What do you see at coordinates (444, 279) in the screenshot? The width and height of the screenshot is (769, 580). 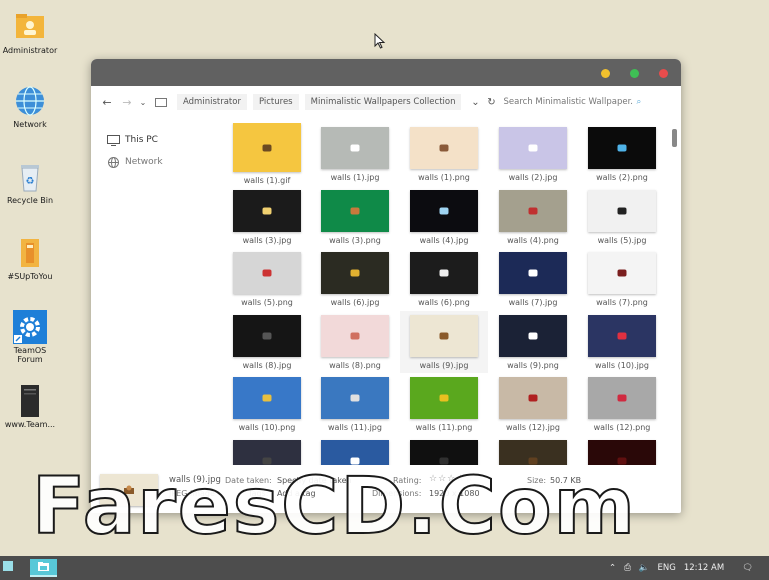 I see `file-tile: walls (6).png` at bounding box center [444, 279].